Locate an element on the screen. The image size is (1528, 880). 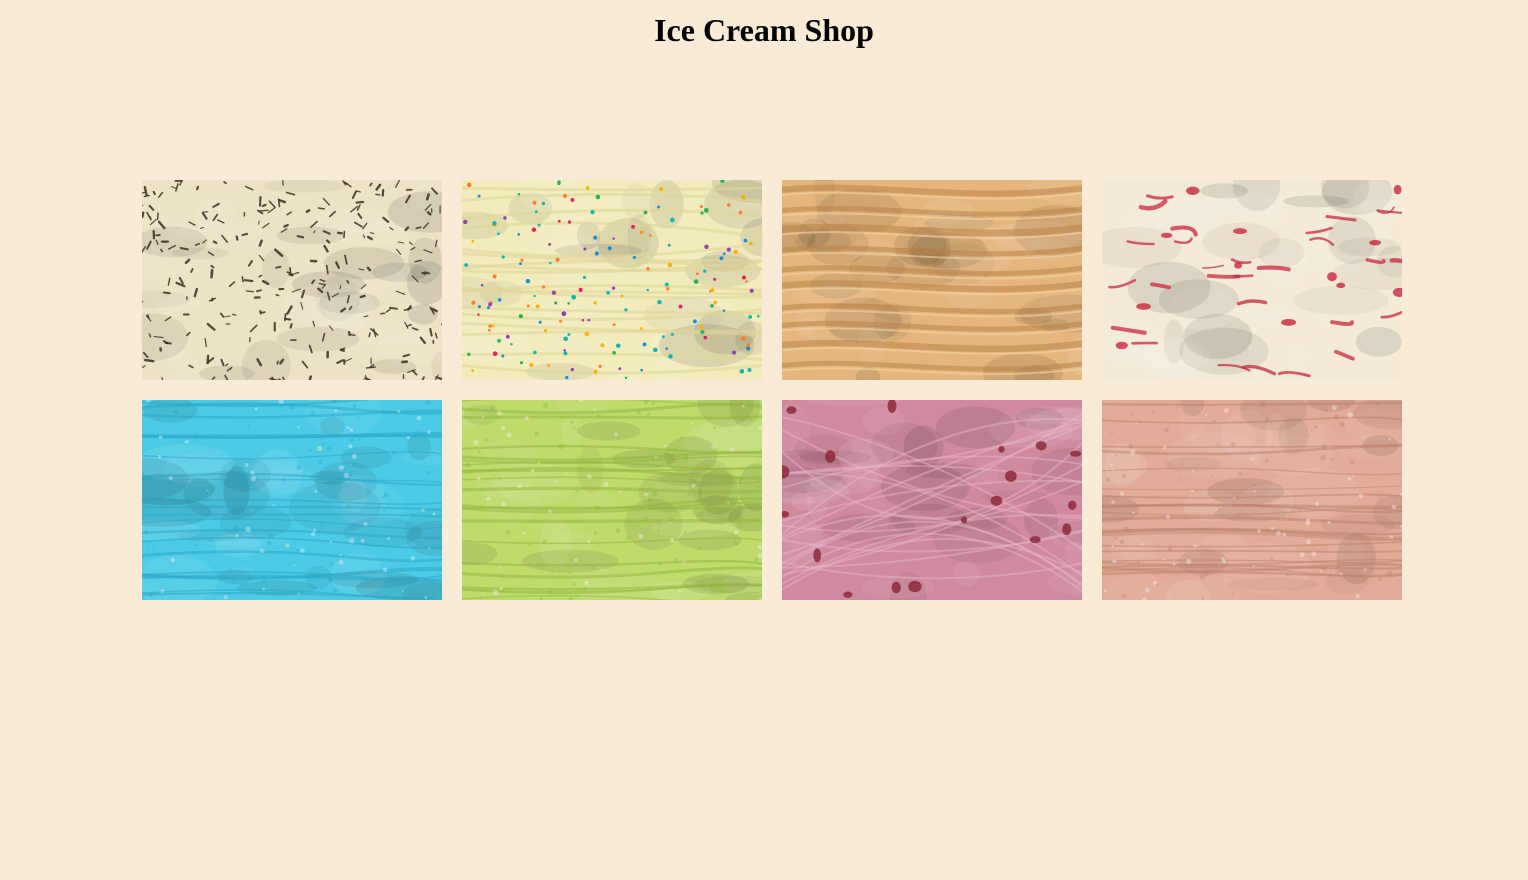
pistachio-ice-cream-image is located at coordinates (612, 500).